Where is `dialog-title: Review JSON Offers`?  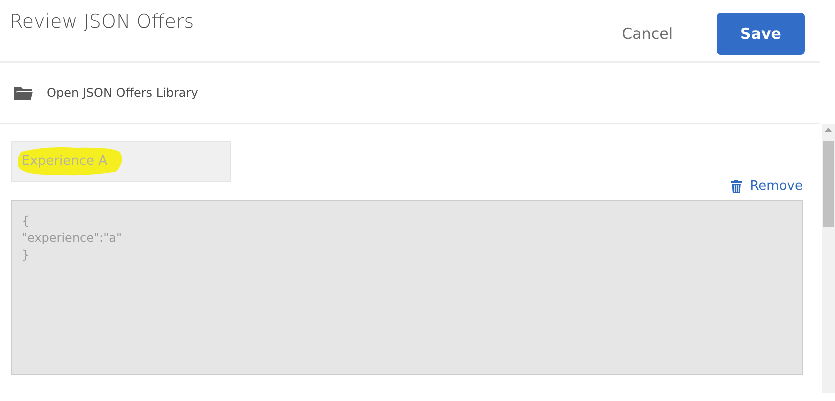 dialog-title: Review JSON Offers is located at coordinates (103, 22).